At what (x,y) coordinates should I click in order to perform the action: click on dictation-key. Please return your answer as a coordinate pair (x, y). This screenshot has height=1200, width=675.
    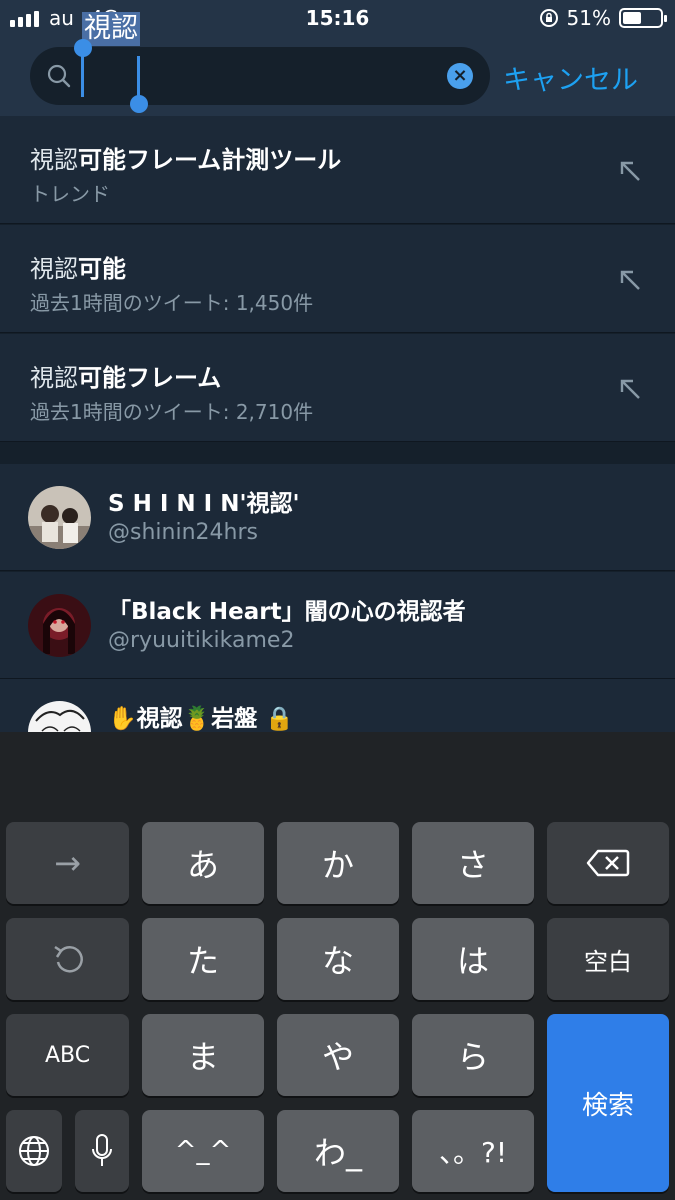
    Looking at the image, I should click on (102, 1151).